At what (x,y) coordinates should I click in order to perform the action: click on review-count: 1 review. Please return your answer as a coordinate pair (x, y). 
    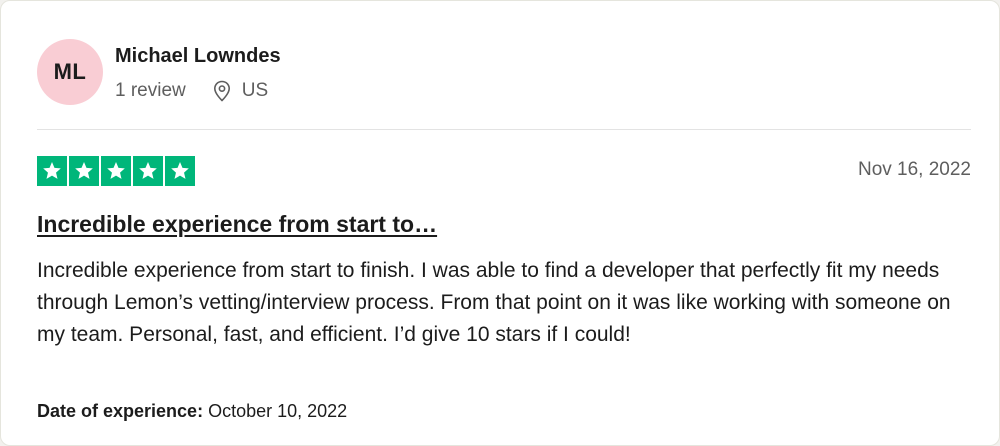
    Looking at the image, I should click on (150, 90).